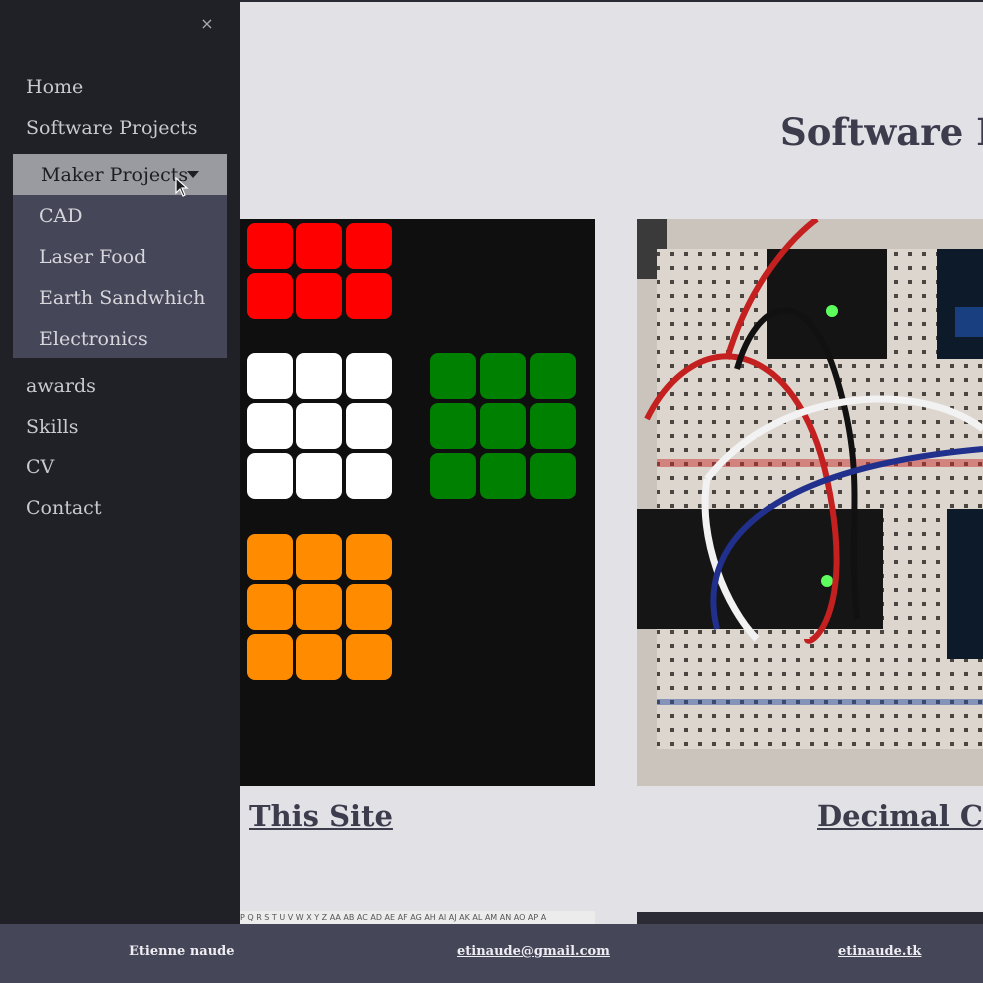 The width and height of the screenshot is (983, 983). I want to click on dropdown-label: Maker Projects, so click(115, 175).